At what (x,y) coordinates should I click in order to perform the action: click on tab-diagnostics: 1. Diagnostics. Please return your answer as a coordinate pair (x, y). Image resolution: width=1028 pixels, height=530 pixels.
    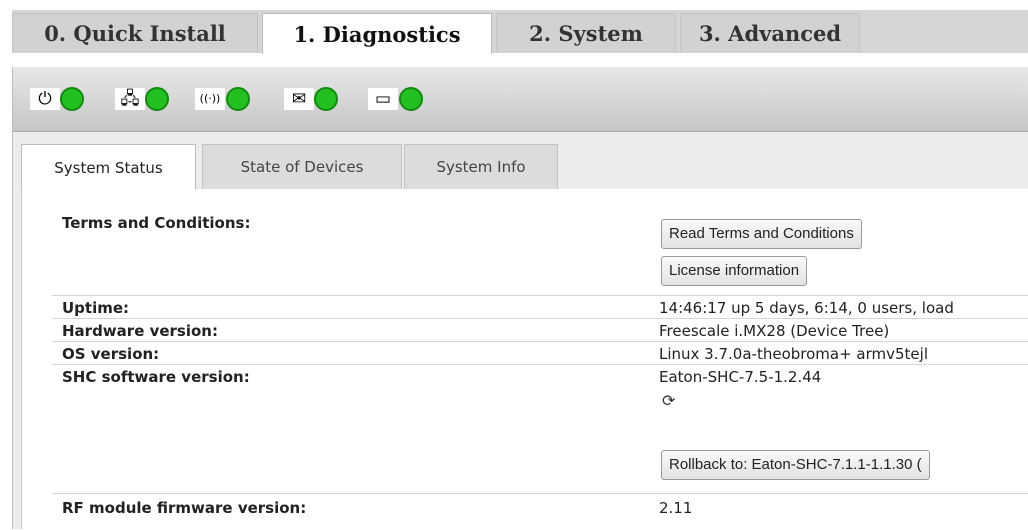
    Looking at the image, I should click on (377, 33).